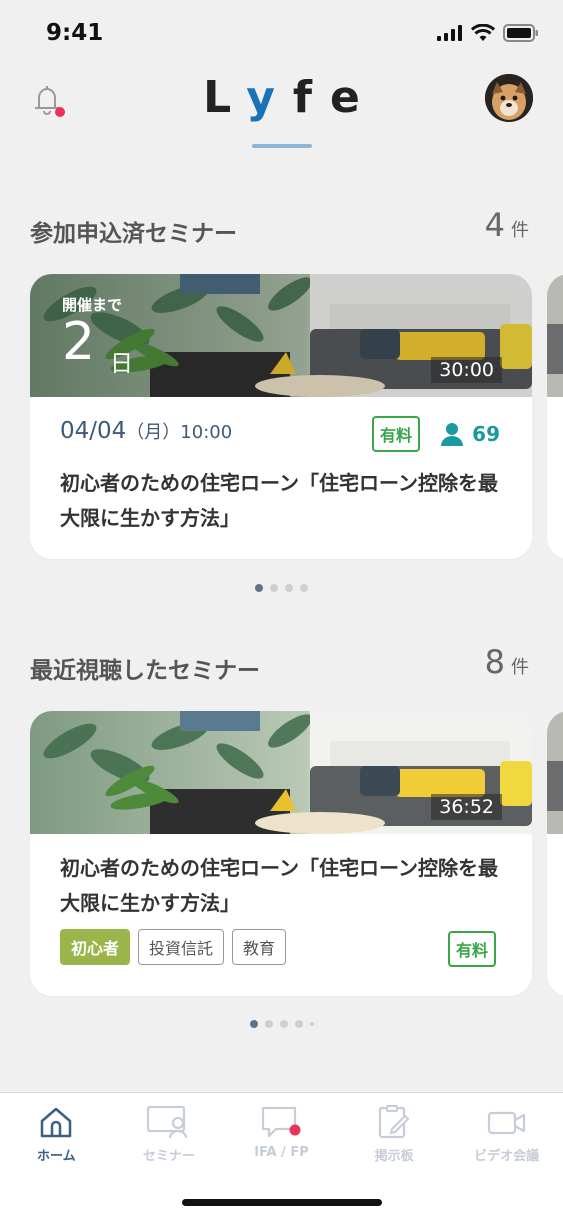 The width and height of the screenshot is (563, 1218). Describe the element at coordinates (394, 1156) in the screenshot. I see `tab-board-label: 掲示板` at that location.